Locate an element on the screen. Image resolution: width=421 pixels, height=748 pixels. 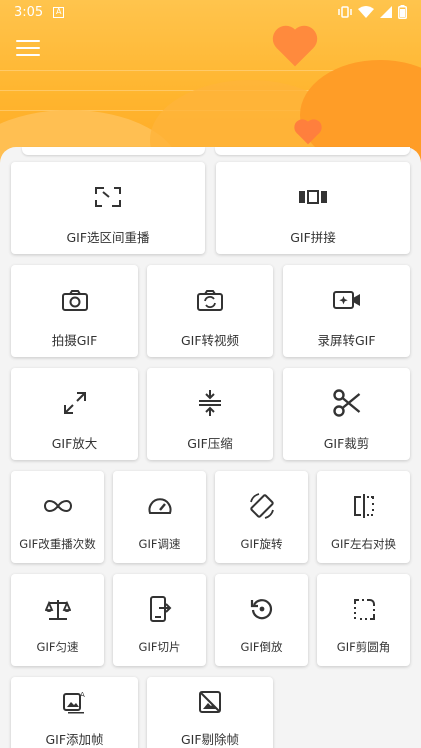
feature-label: GIF转视频 is located at coordinates (210, 340).